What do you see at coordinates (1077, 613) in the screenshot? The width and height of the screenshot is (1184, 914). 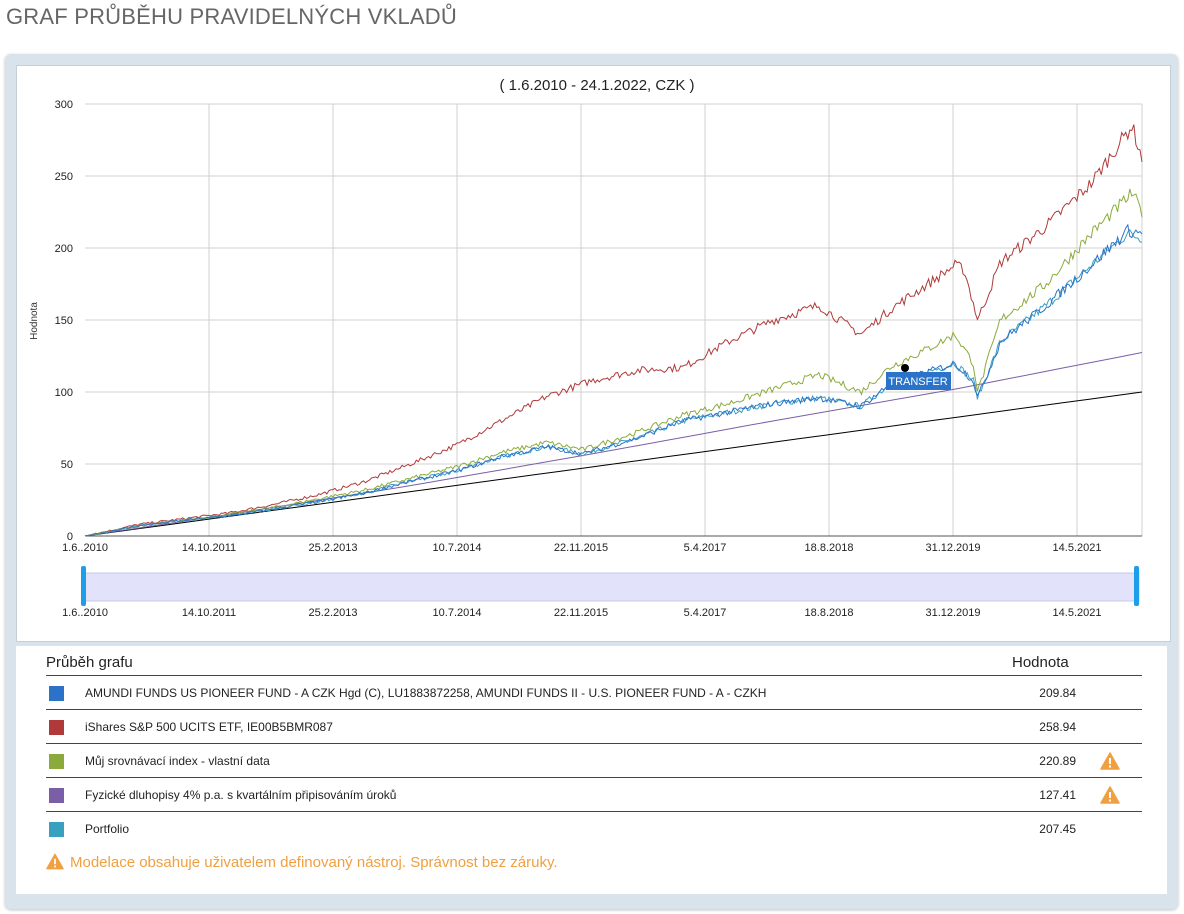 I see `navigator-tick-label: 14.5.2021` at bounding box center [1077, 613].